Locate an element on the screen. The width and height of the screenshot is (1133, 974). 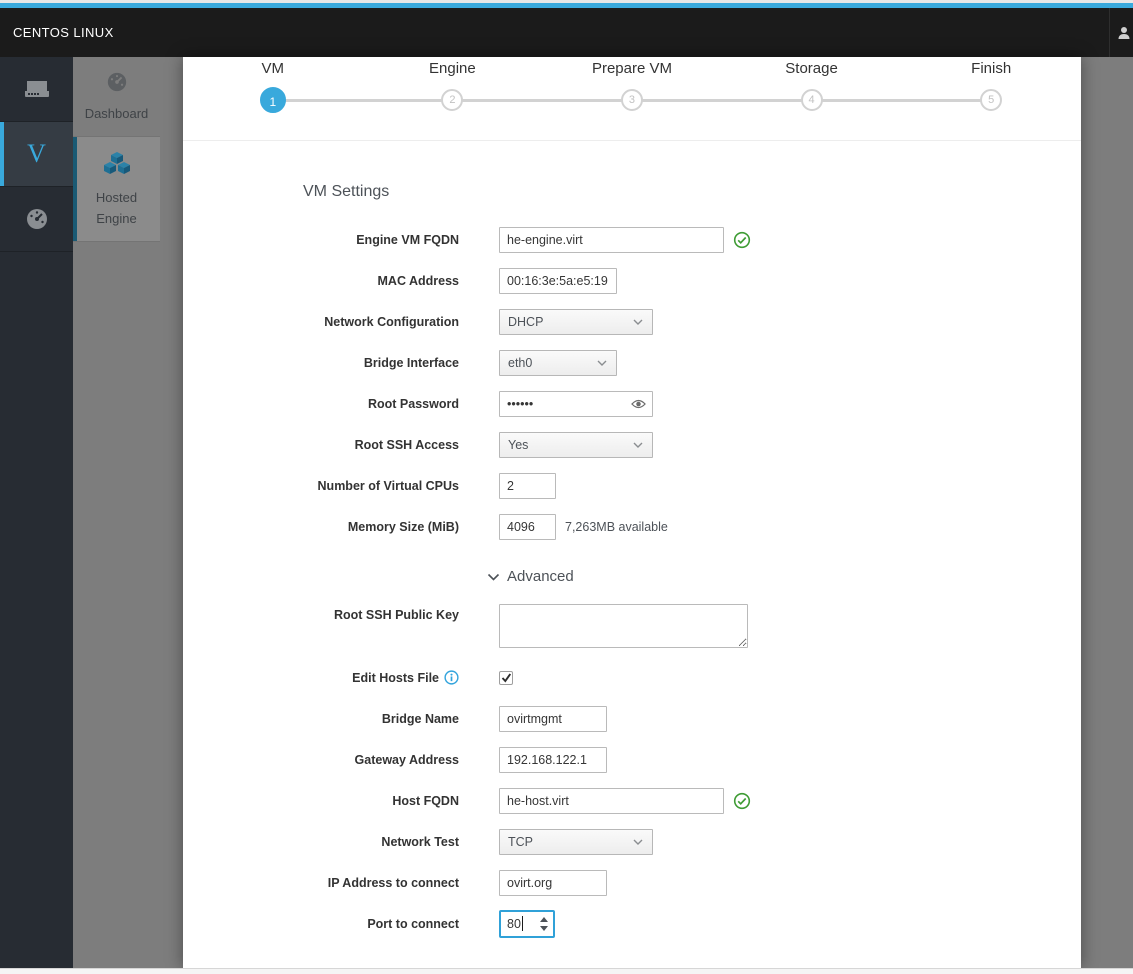
user-icon is located at coordinates (1124, 32).